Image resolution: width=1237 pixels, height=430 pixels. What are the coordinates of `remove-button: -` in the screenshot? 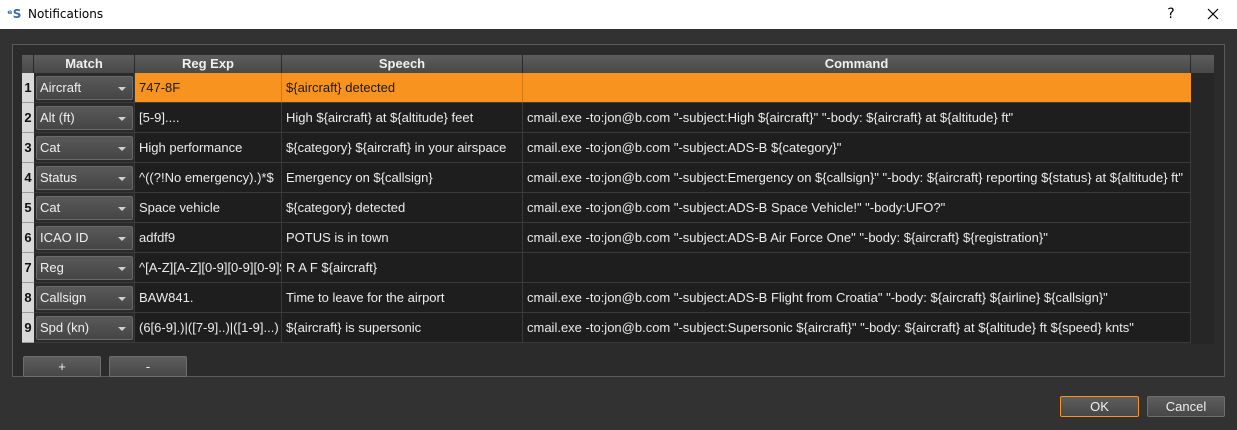 It's located at (148, 366).